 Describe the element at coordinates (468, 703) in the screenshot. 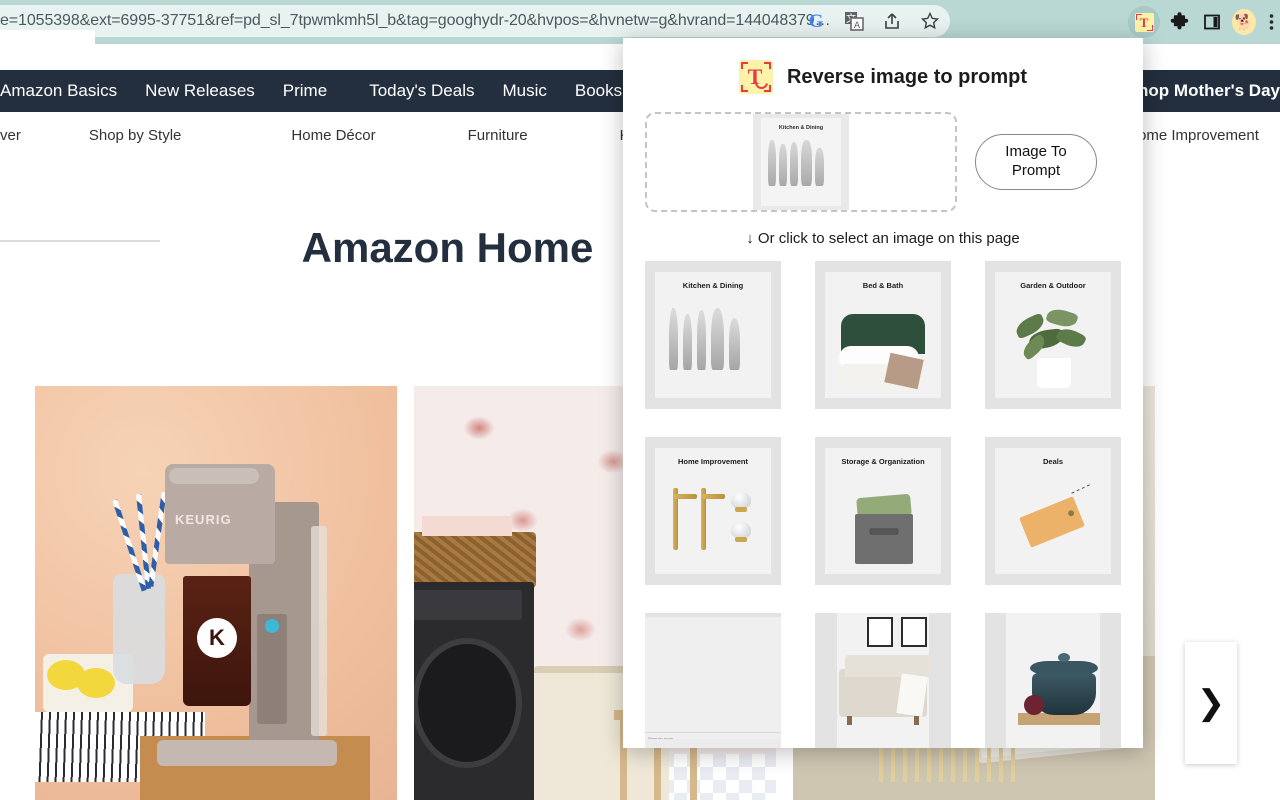

I see `washer-door` at that location.